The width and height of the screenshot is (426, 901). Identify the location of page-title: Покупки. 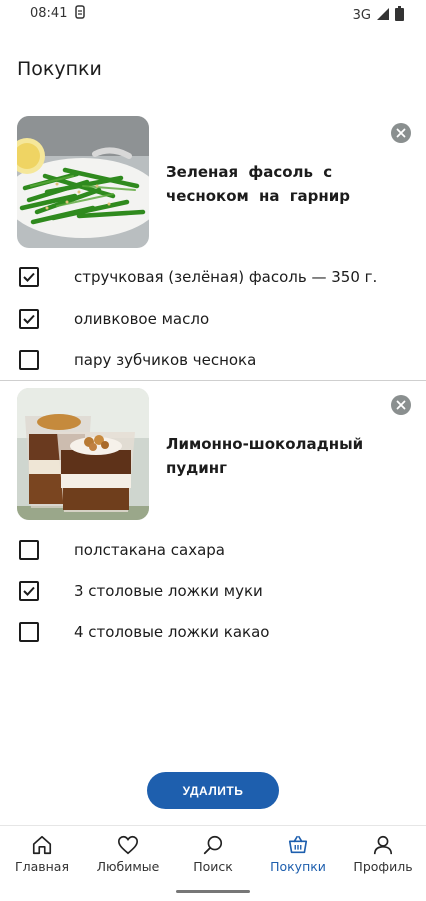
(59, 69).